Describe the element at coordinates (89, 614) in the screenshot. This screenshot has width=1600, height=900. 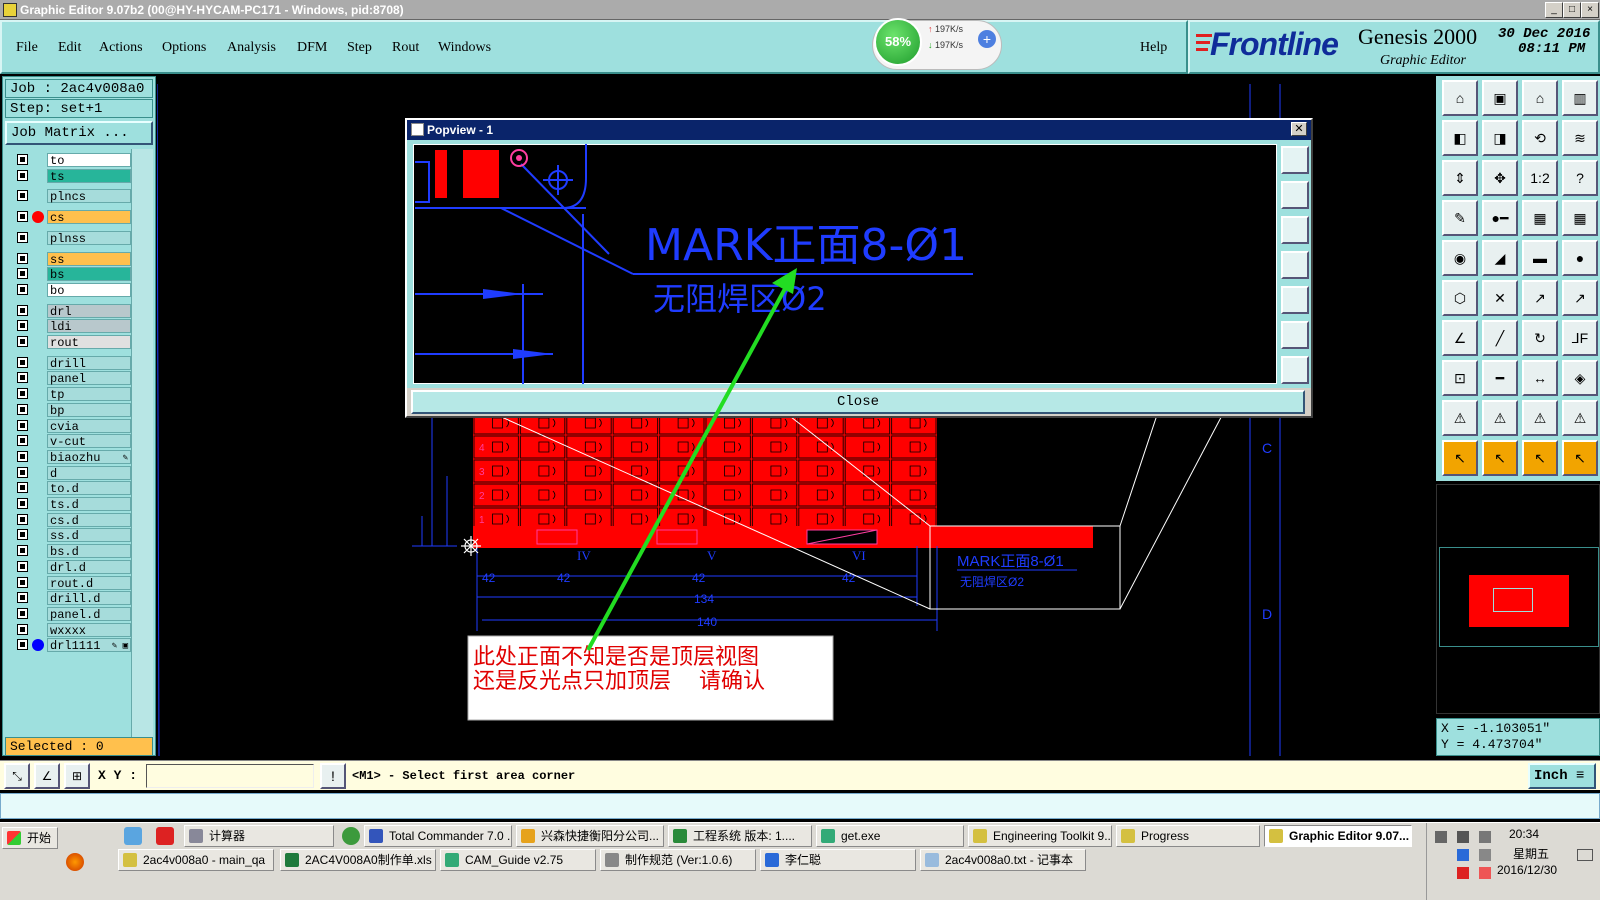
I see `layer-name: panel.d` at that location.